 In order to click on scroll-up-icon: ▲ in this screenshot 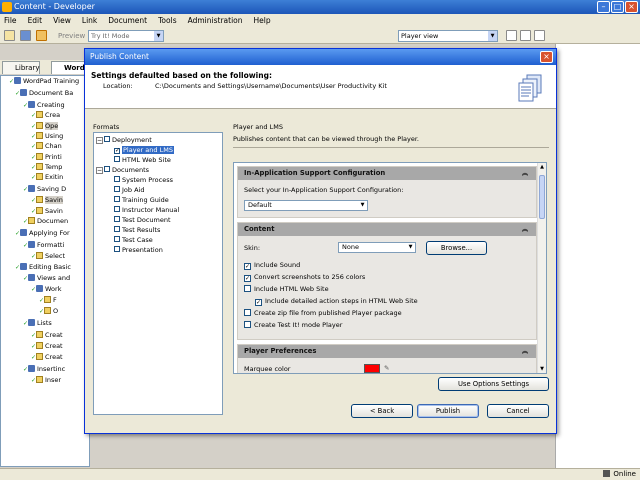, I will do `click(542, 167)`.